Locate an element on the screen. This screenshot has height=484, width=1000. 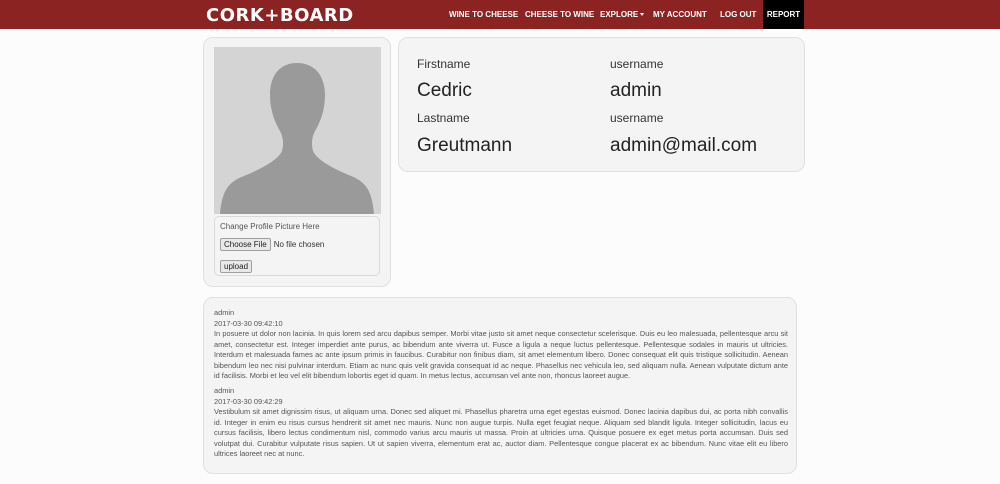
nav-log-out: LOG OUT is located at coordinates (738, 14).